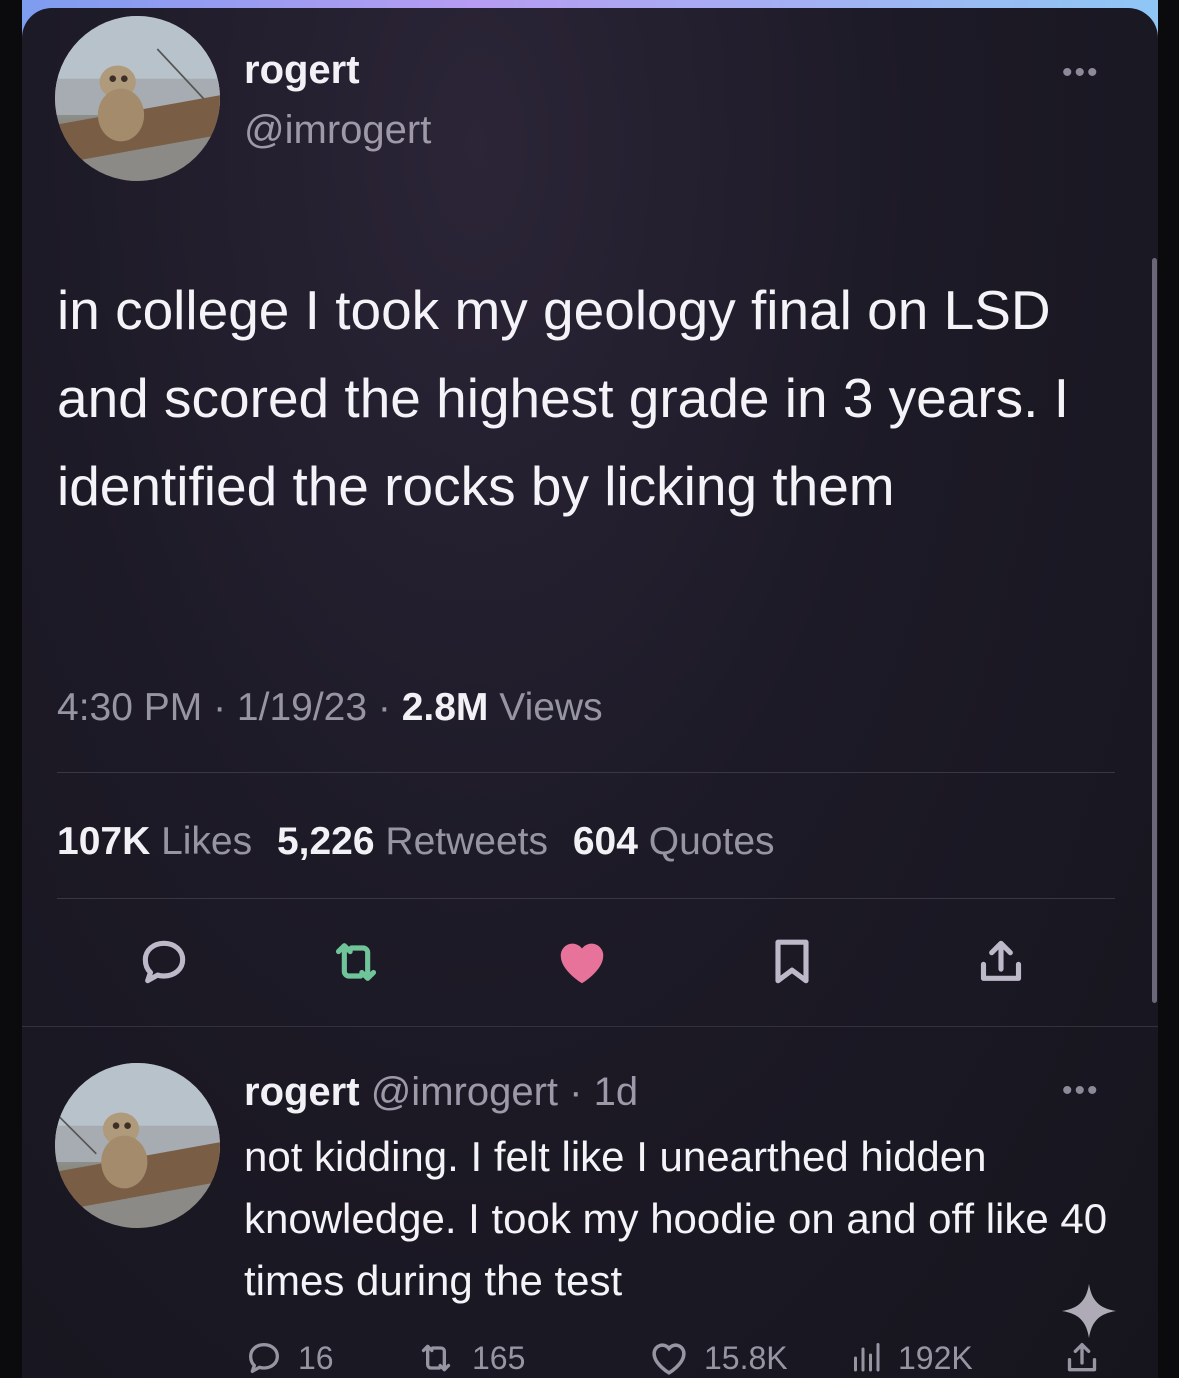 The width and height of the screenshot is (1179, 1378). I want to click on retweets-count: 5,226, so click(325, 841).